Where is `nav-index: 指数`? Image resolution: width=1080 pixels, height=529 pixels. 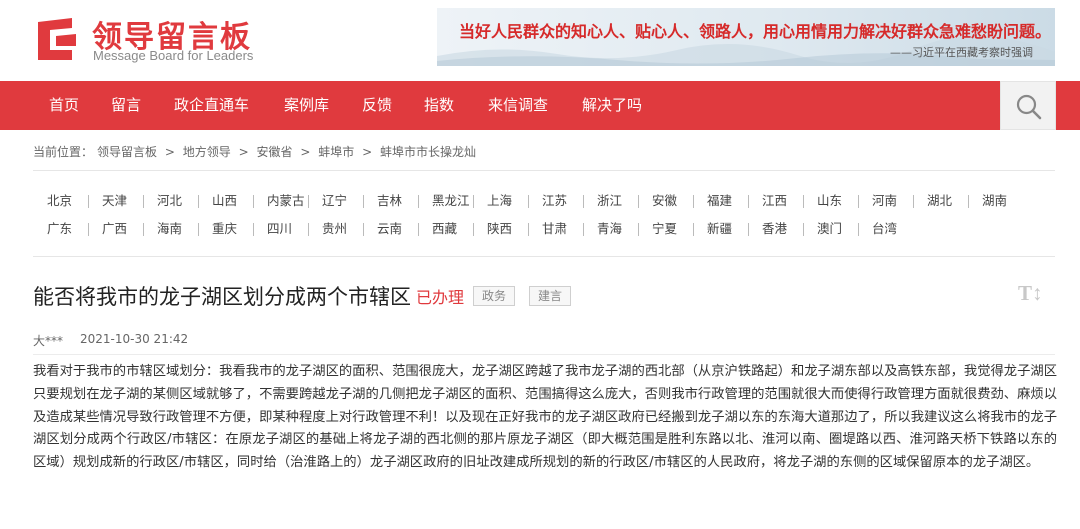 nav-index: 指数 is located at coordinates (439, 105).